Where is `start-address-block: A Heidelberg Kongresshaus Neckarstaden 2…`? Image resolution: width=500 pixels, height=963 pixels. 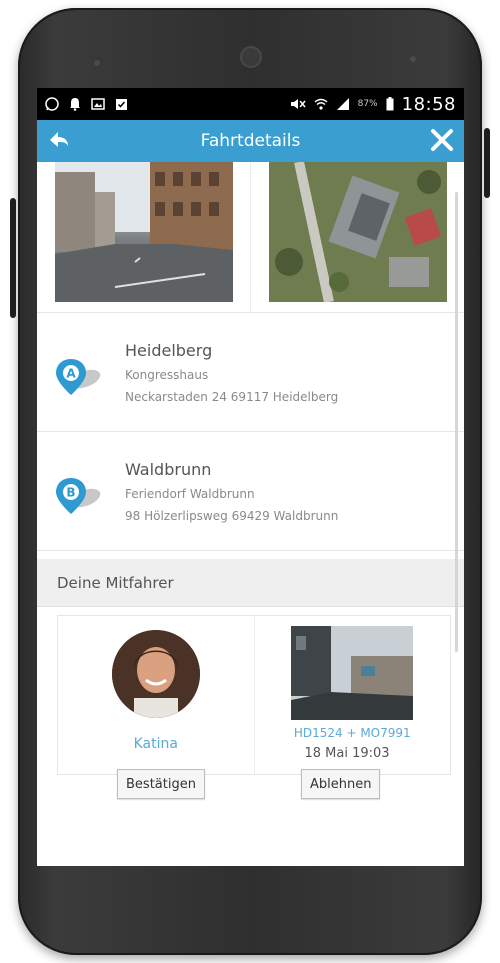 start-address-block: A Heidelberg Kongresshaus Neckarstaden 2… is located at coordinates (250, 372).